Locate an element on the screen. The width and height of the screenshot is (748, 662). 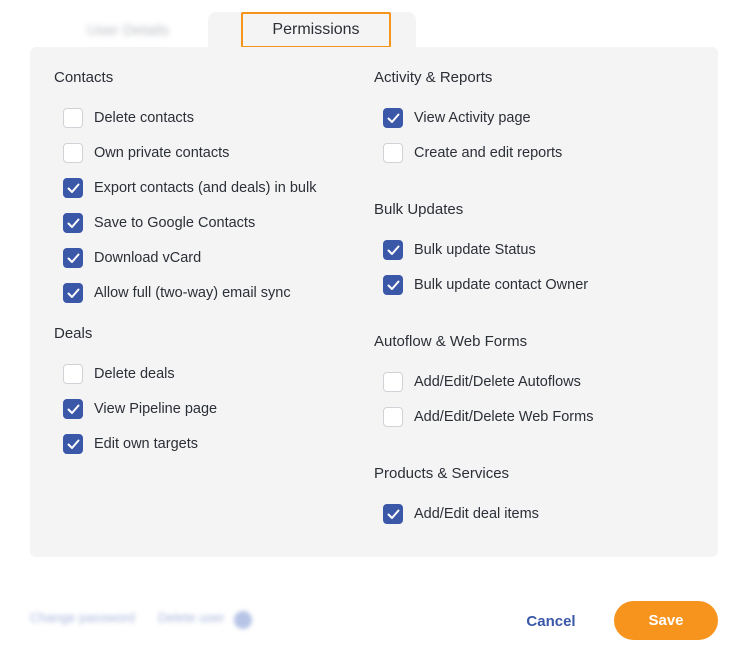
tab-permissions: Permissions is located at coordinates (316, 30).